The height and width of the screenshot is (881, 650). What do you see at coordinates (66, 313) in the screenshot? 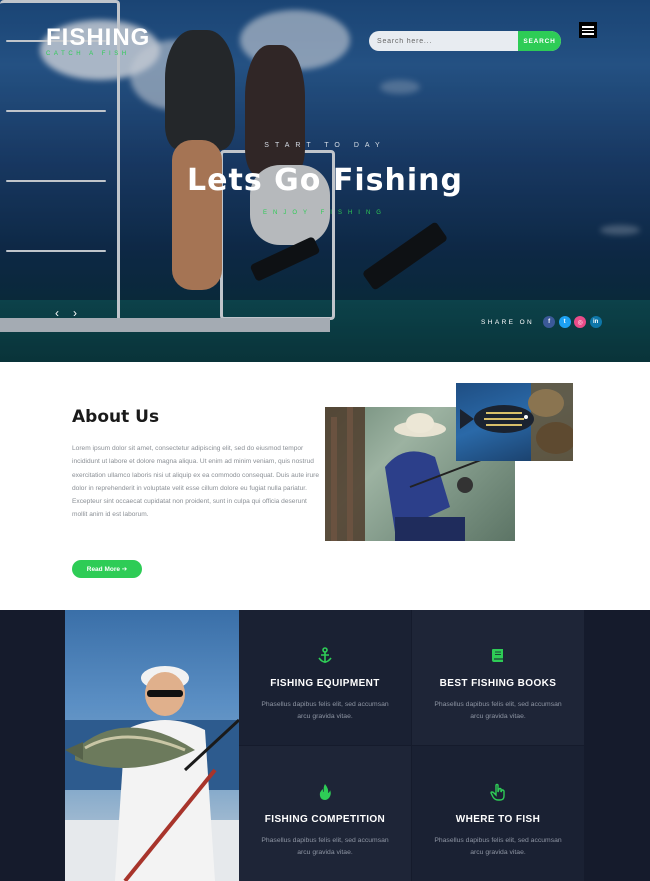
I see `slider-controls: ‹ ›` at bounding box center [66, 313].